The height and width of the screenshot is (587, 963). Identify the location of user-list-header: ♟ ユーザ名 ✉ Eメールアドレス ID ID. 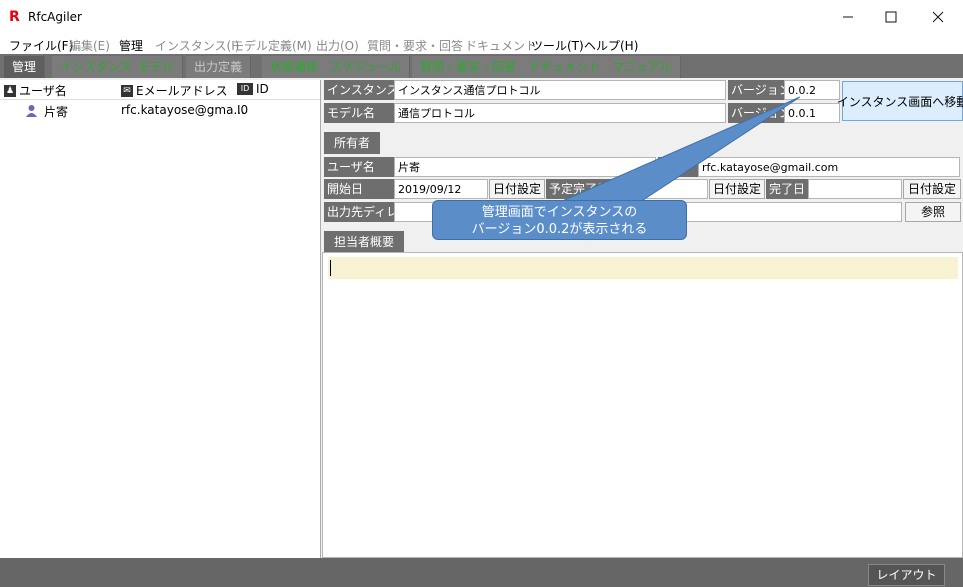
(160, 90).